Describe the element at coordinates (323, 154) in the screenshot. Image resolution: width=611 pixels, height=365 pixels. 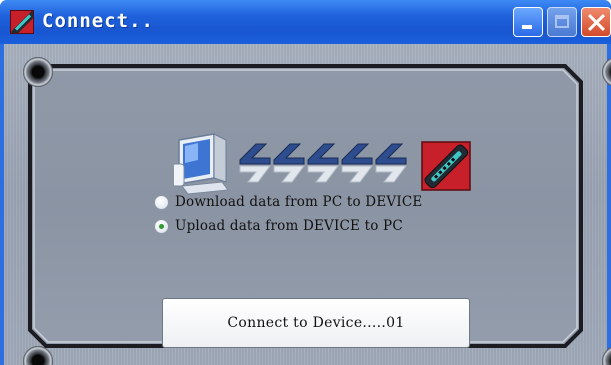
I see `transfer-arrows-icon` at that location.